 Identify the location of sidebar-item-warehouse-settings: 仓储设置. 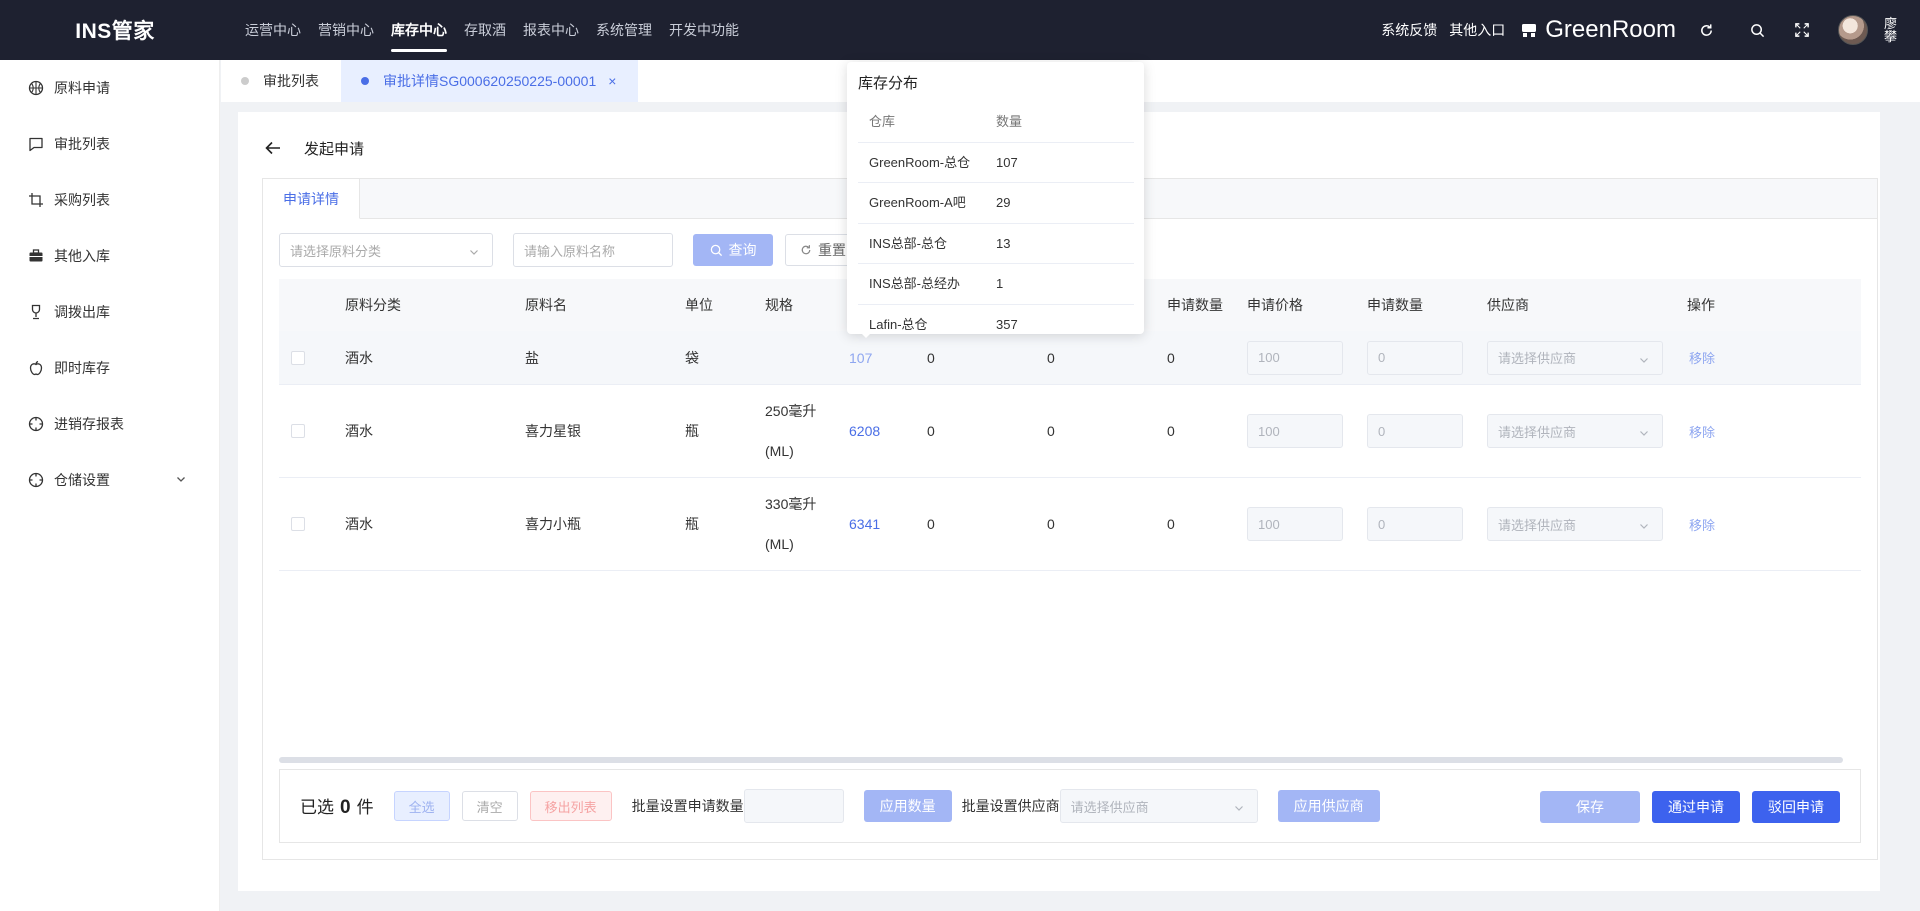
(109, 480).